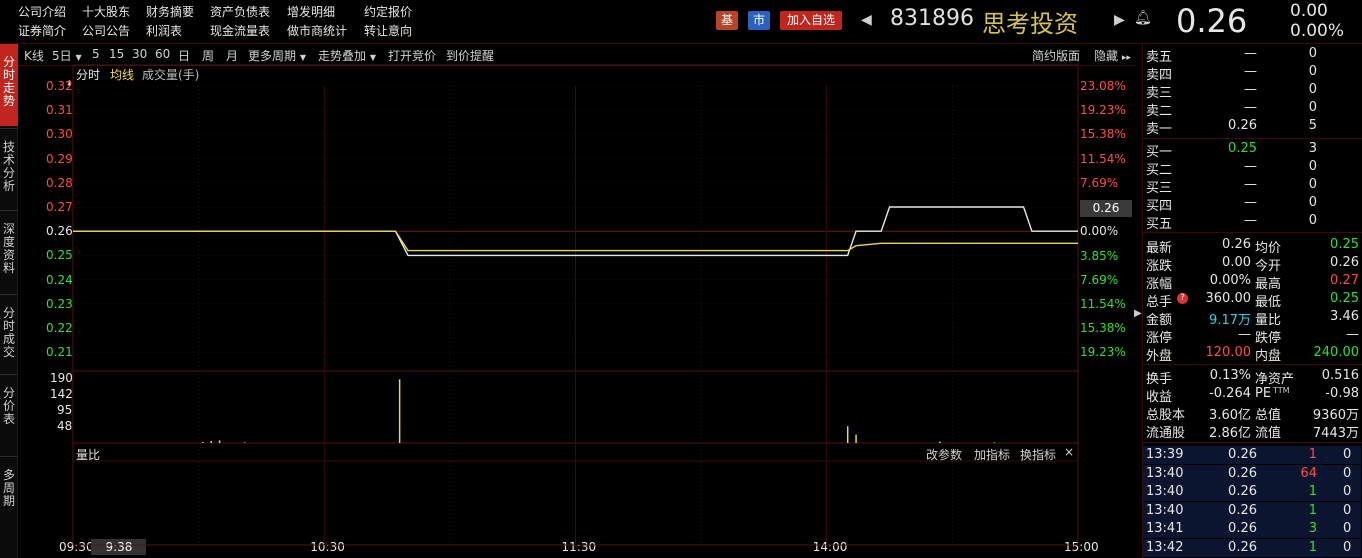 The height and width of the screenshot is (558, 1362). What do you see at coordinates (1182, 298) in the screenshot?
I see `help-icon: ?` at bounding box center [1182, 298].